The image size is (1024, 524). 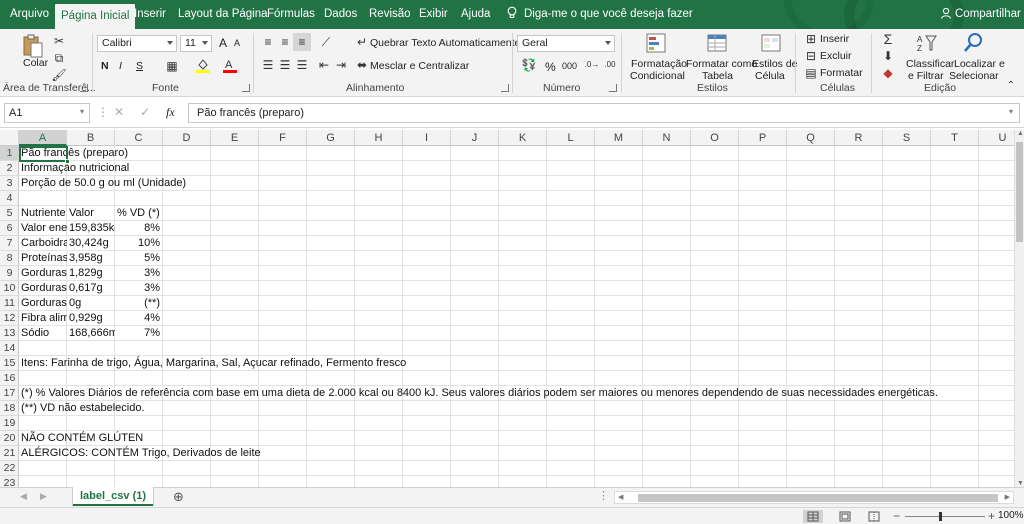 What do you see at coordinates (505, 88) in the screenshot?
I see `alignment-launcher-icon` at bounding box center [505, 88].